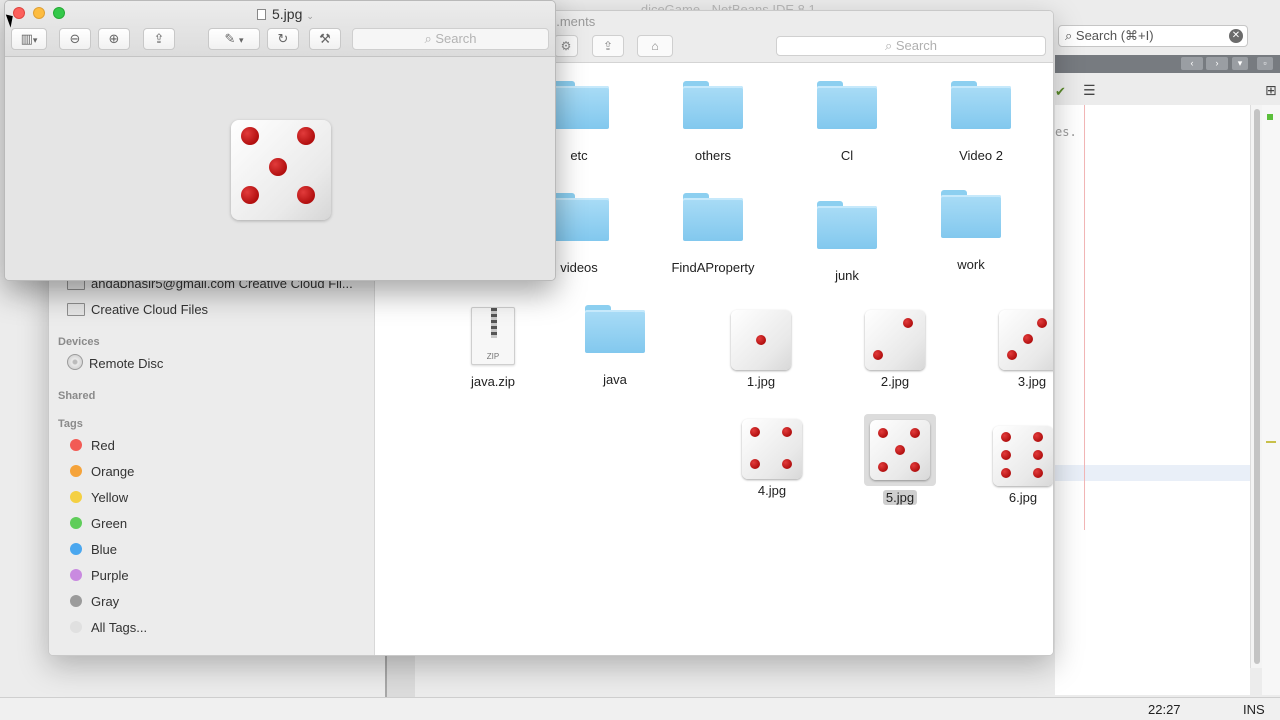  I want to click on dice-one-thumbnail, so click(761, 340).